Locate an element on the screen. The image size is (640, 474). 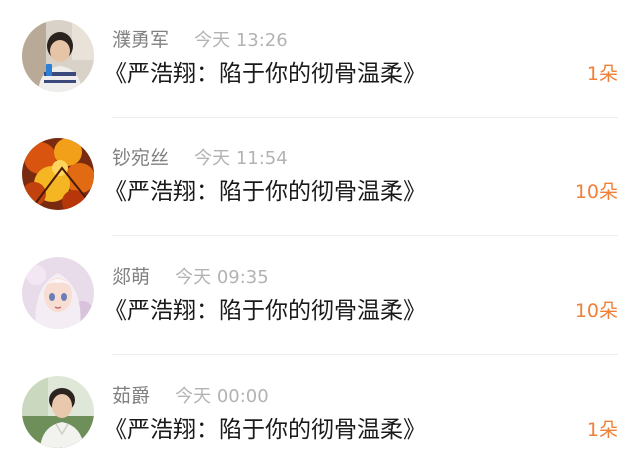
item-meta: 茹爵 今天 00:00 is located at coordinates (190, 396).